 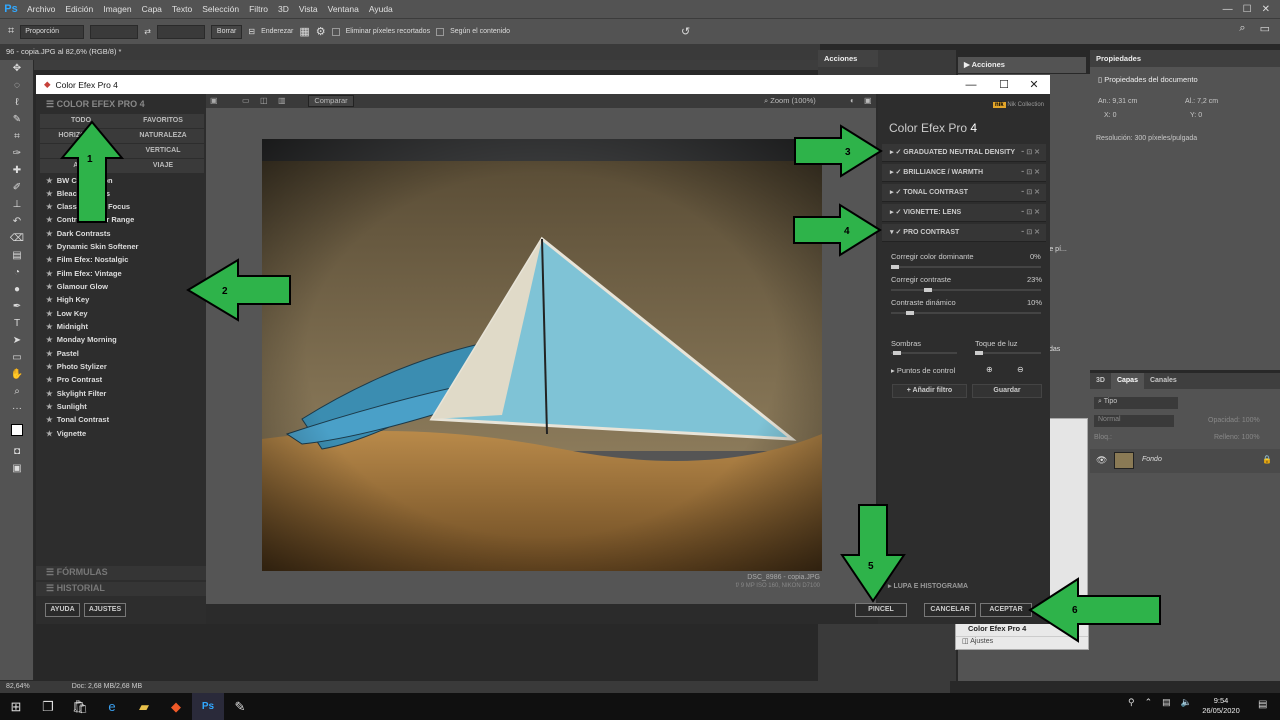 I want to click on control-points-label: ▸ Puntos de control, so click(x=923, y=370).